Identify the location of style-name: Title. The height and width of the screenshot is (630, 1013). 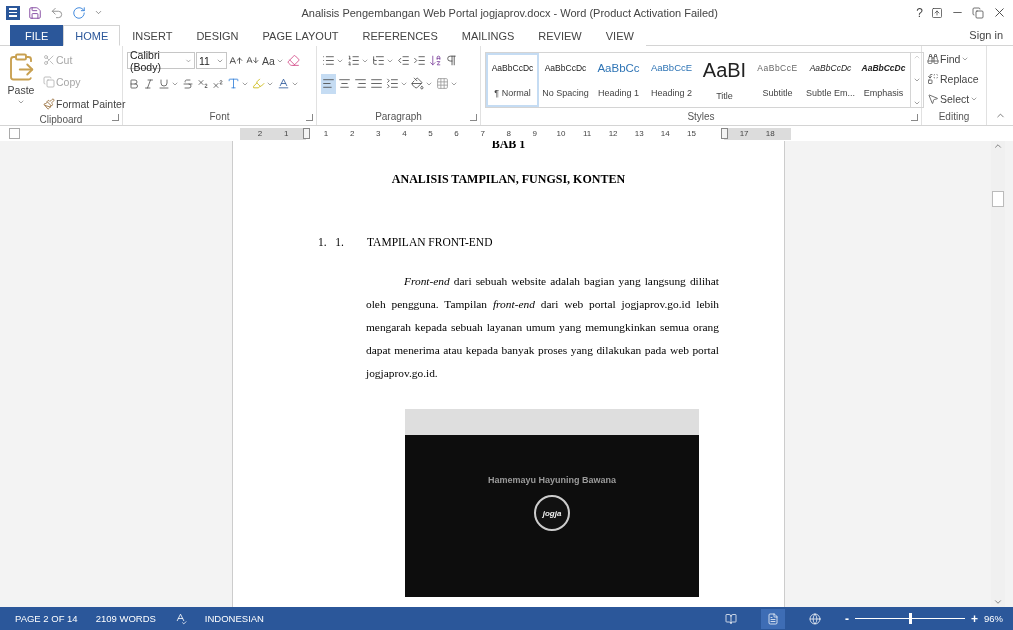
(724, 95).